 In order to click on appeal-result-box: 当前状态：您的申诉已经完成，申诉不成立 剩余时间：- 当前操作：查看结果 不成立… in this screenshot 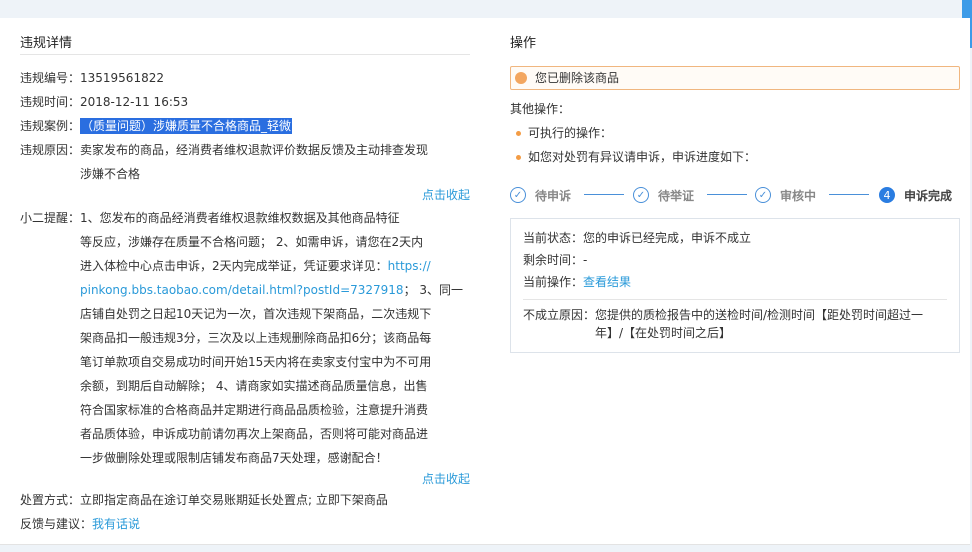, I will do `click(735, 285)`.